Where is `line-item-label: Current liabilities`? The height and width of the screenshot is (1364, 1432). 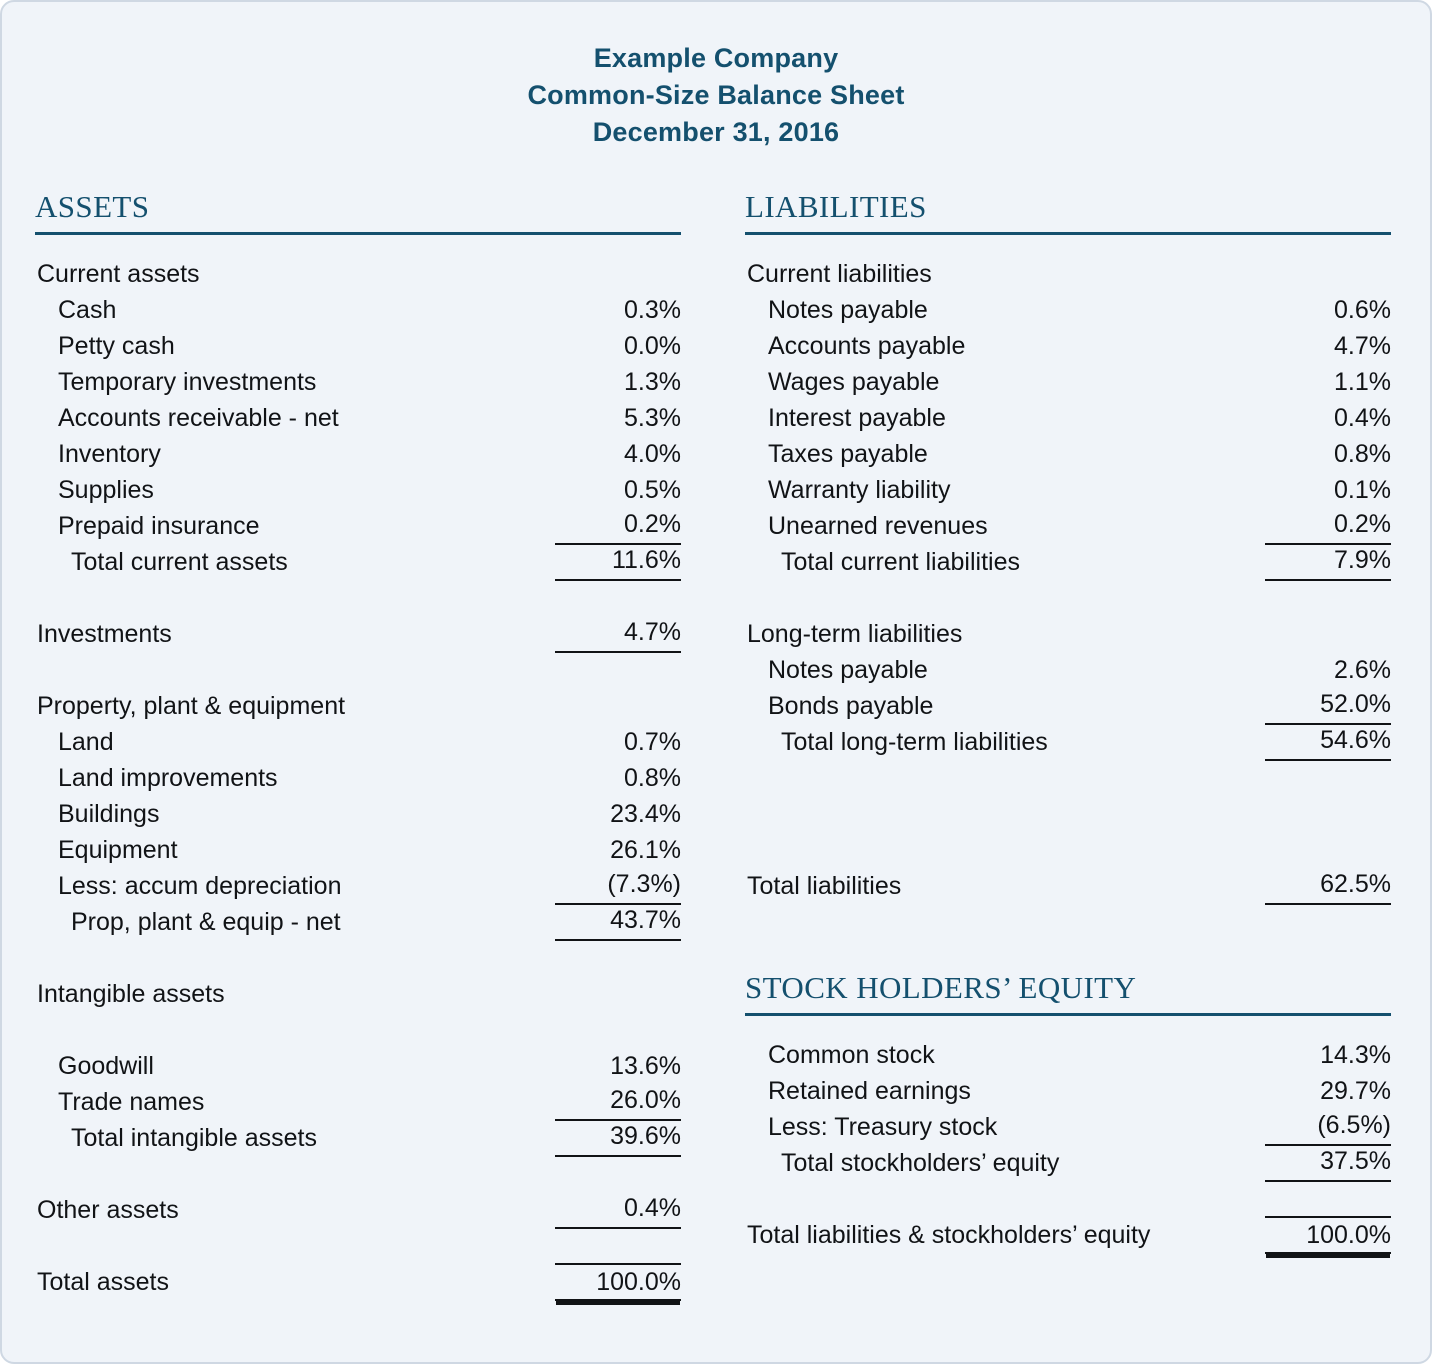
line-item-label: Current liabilities is located at coordinates (839, 274).